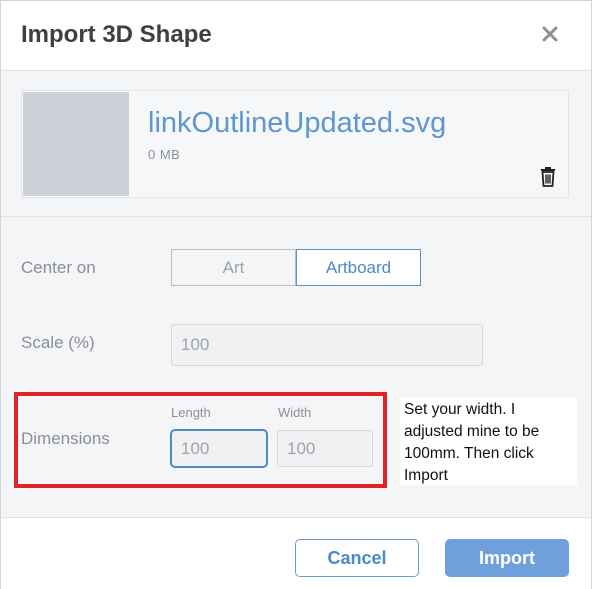 This screenshot has height=589, width=592. I want to click on cancel-button: Cancel, so click(357, 558).